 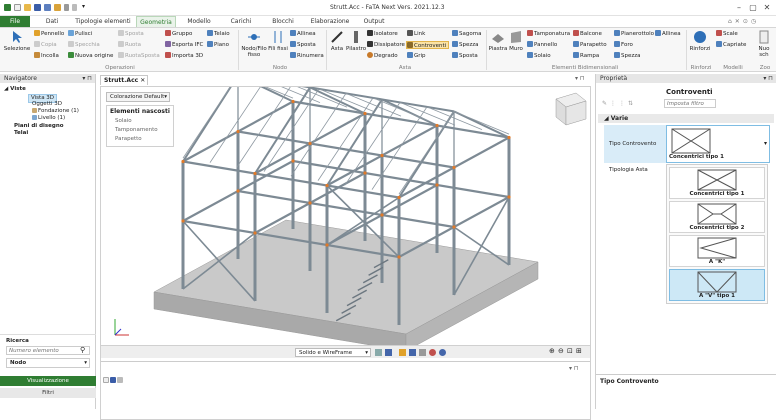 I want to click on pannello-button: Pannello, so click(x=542, y=45).